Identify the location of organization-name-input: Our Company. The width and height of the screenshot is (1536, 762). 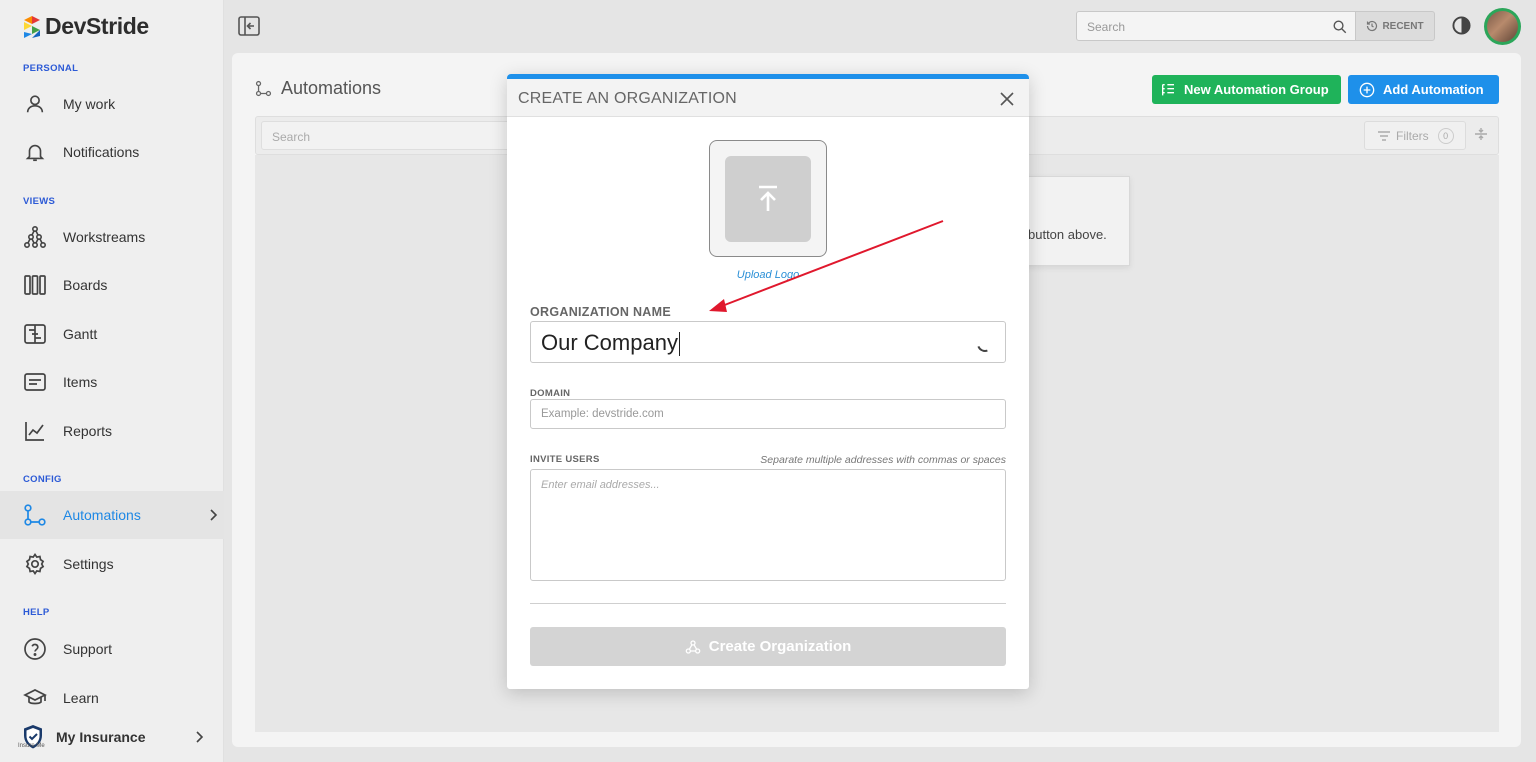
(768, 342).